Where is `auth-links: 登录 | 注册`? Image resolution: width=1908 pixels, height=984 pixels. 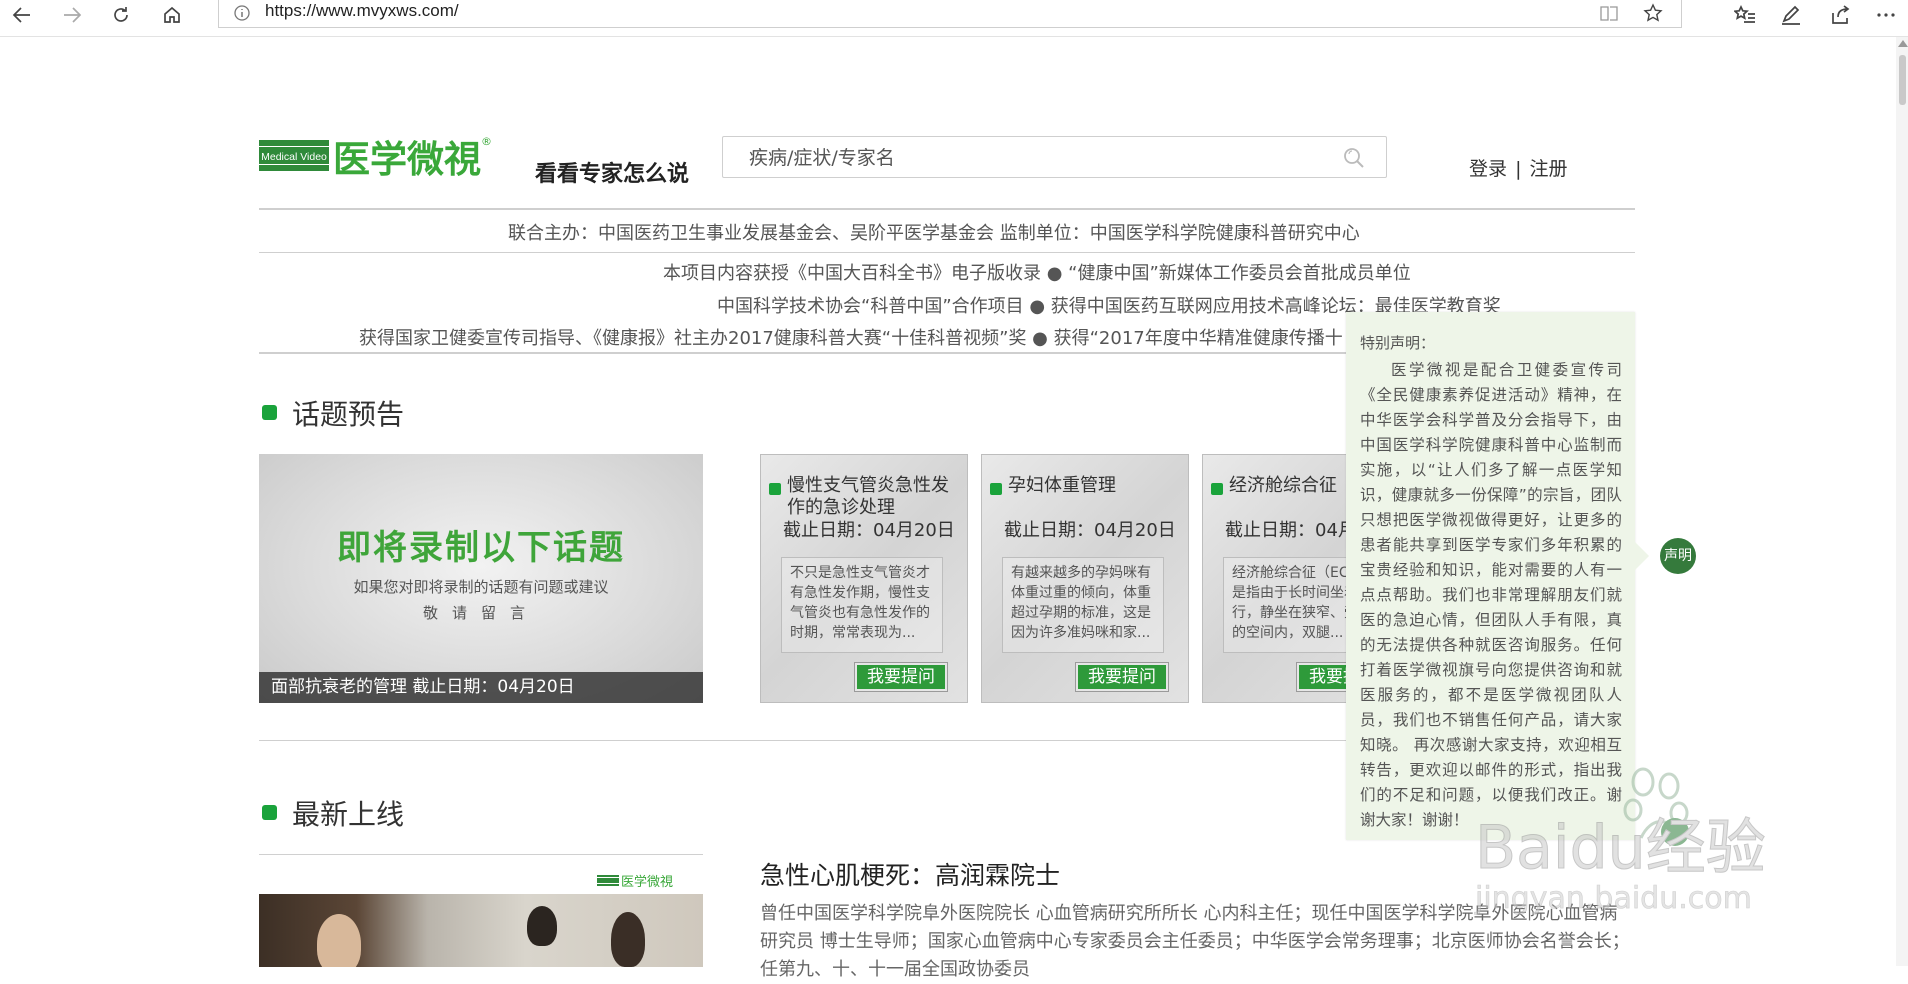 auth-links: 登录 | 注册 is located at coordinates (1518, 167).